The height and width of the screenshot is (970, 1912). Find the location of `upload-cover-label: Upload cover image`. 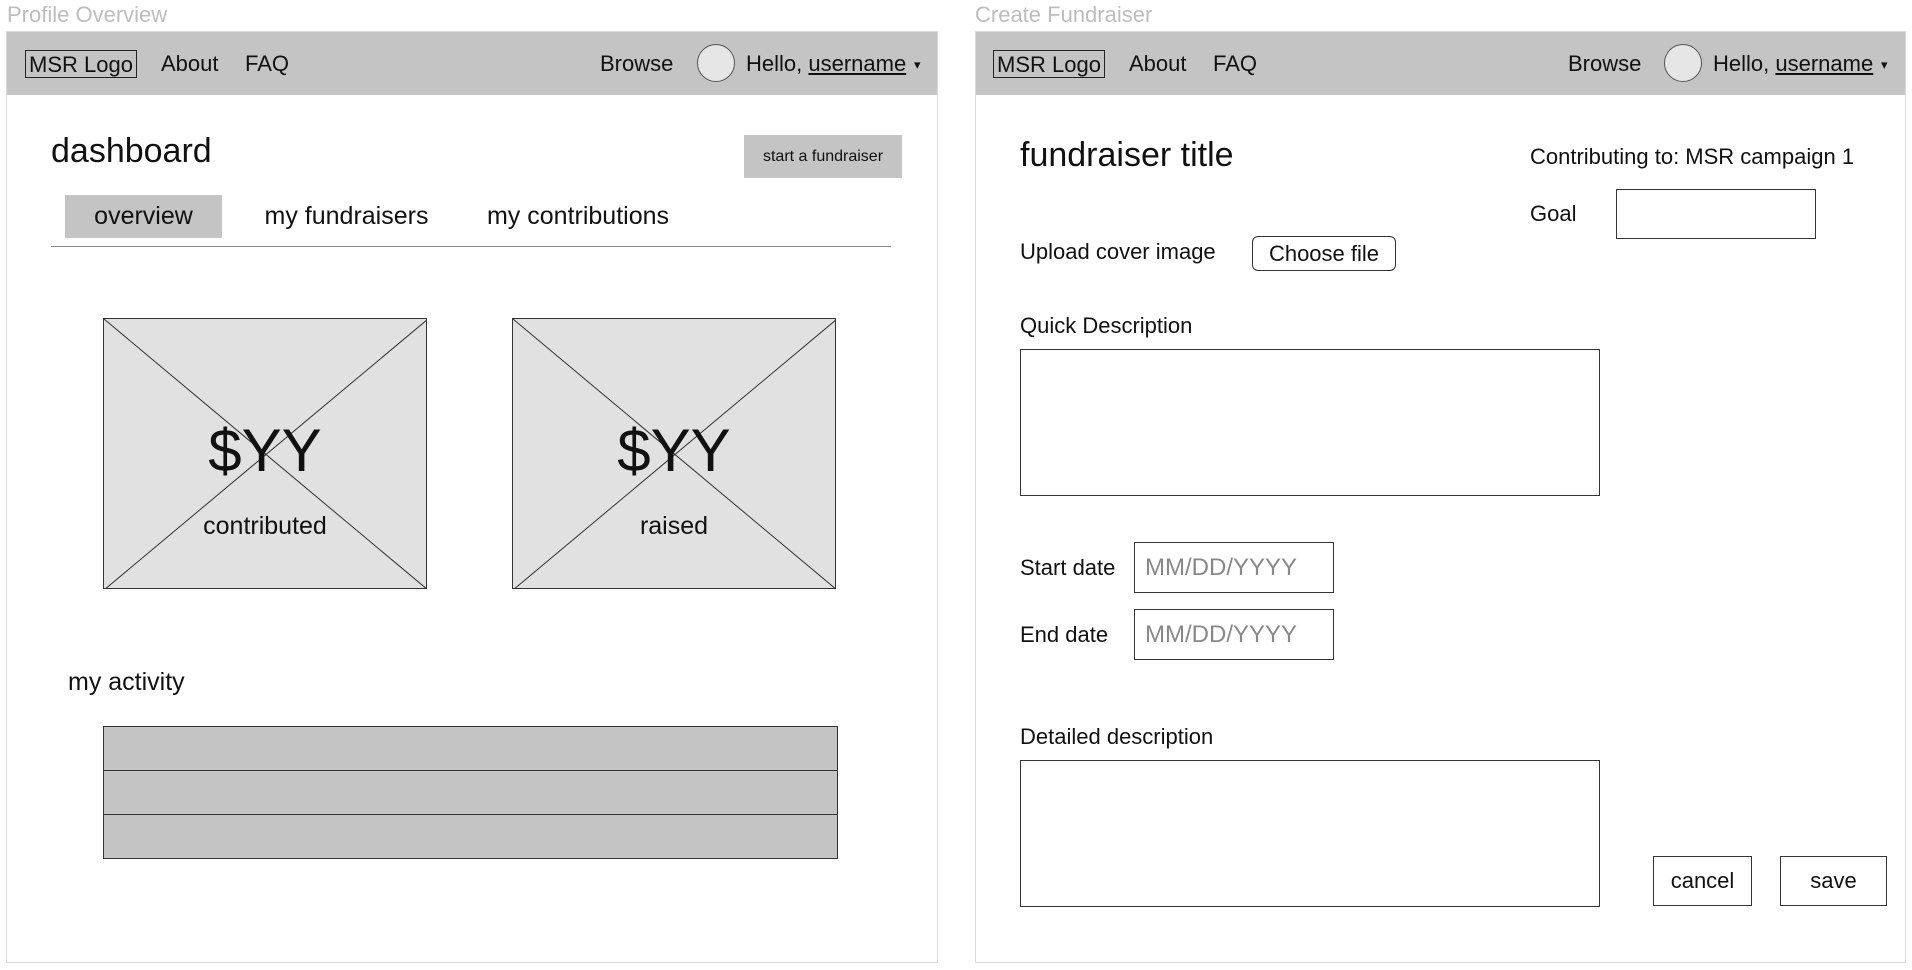

upload-cover-label: Upload cover image is located at coordinates (1118, 251).